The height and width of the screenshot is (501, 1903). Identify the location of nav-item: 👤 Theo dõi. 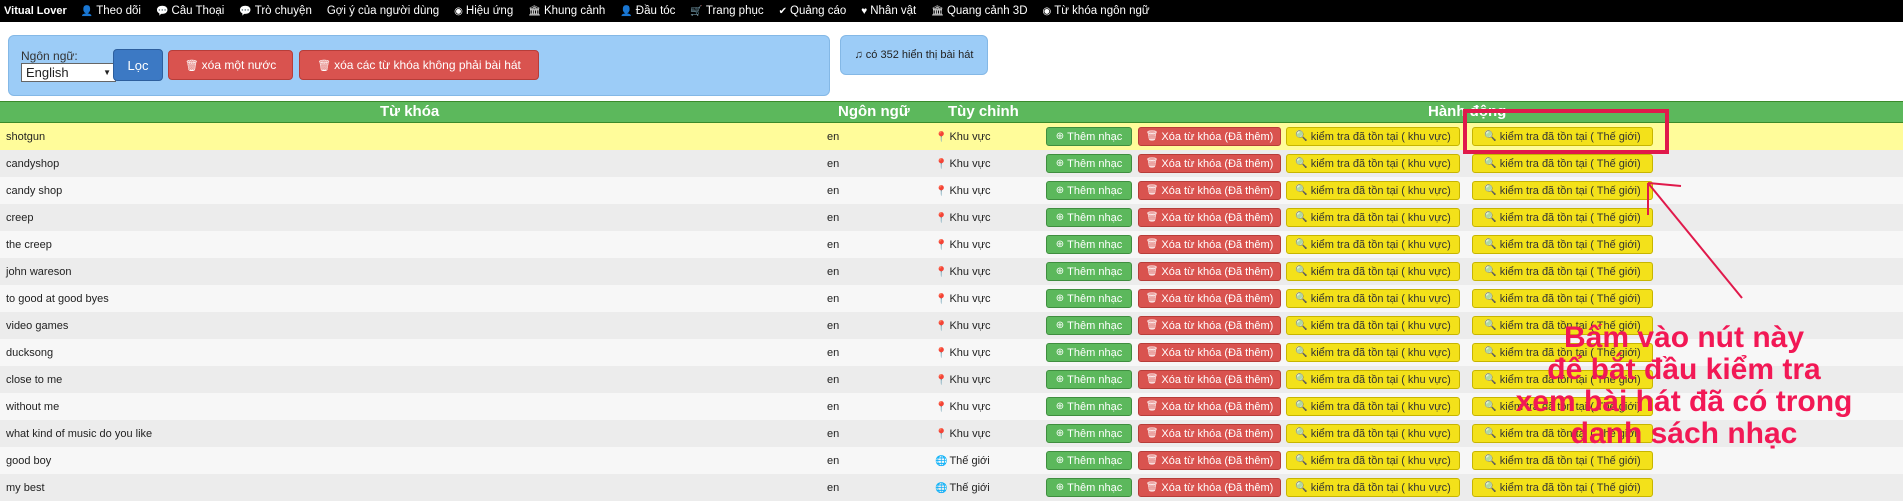
(111, 11).